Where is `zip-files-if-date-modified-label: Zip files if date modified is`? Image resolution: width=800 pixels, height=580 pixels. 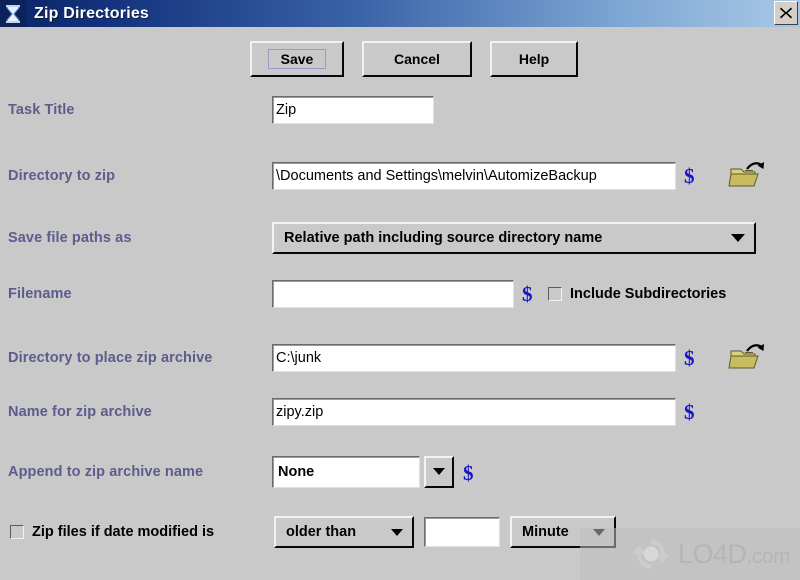
zip-files-if-date-modified-label: Zip files if date modified is is located at coordinates (123, 532).